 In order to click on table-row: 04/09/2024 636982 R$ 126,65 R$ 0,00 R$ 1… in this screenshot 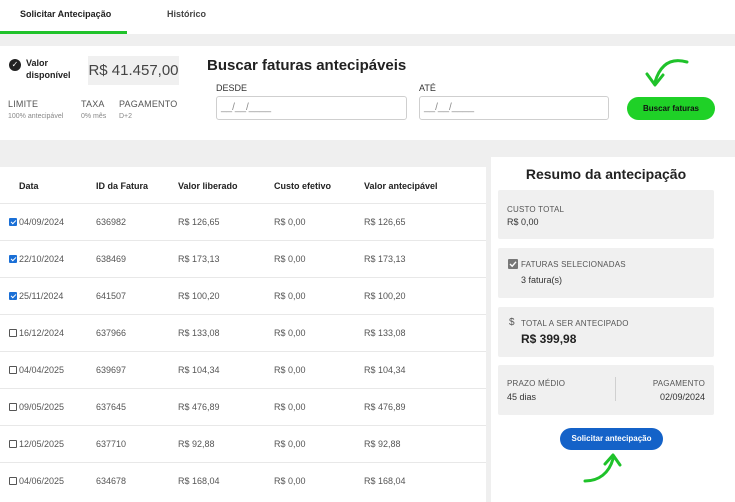, I will do `click(243, 221)`.